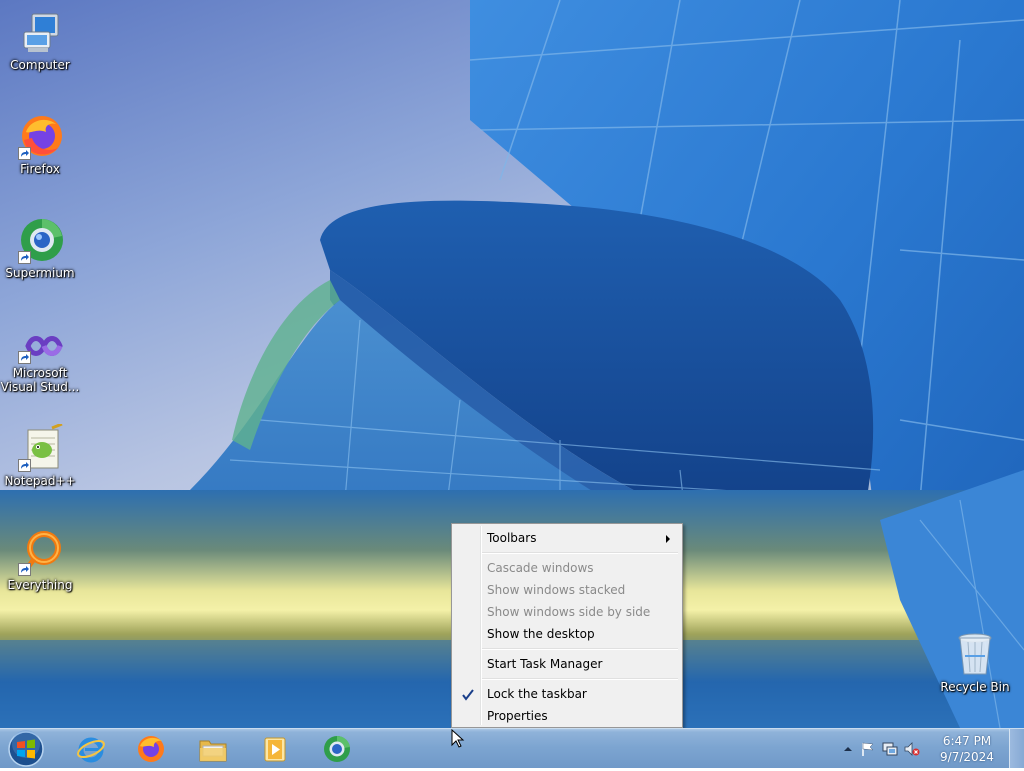 The height and width of the screenshot is (771, 1024). What do you see at coordinates (40, 552) in the screenshot?
I see `everything-icon` at bounding box center [40, 552].